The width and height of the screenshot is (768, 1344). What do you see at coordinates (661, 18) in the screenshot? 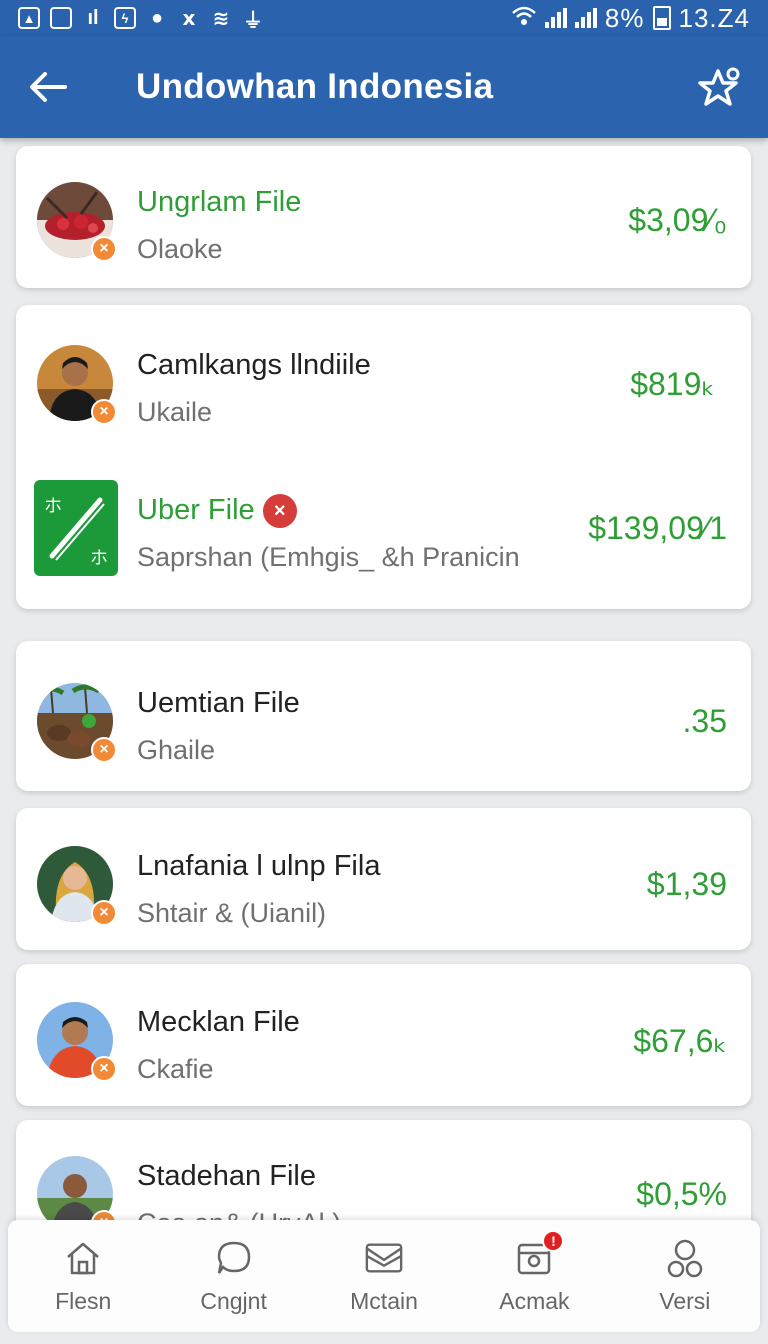
I see `battery-icon` at bounding box center [661, 18].